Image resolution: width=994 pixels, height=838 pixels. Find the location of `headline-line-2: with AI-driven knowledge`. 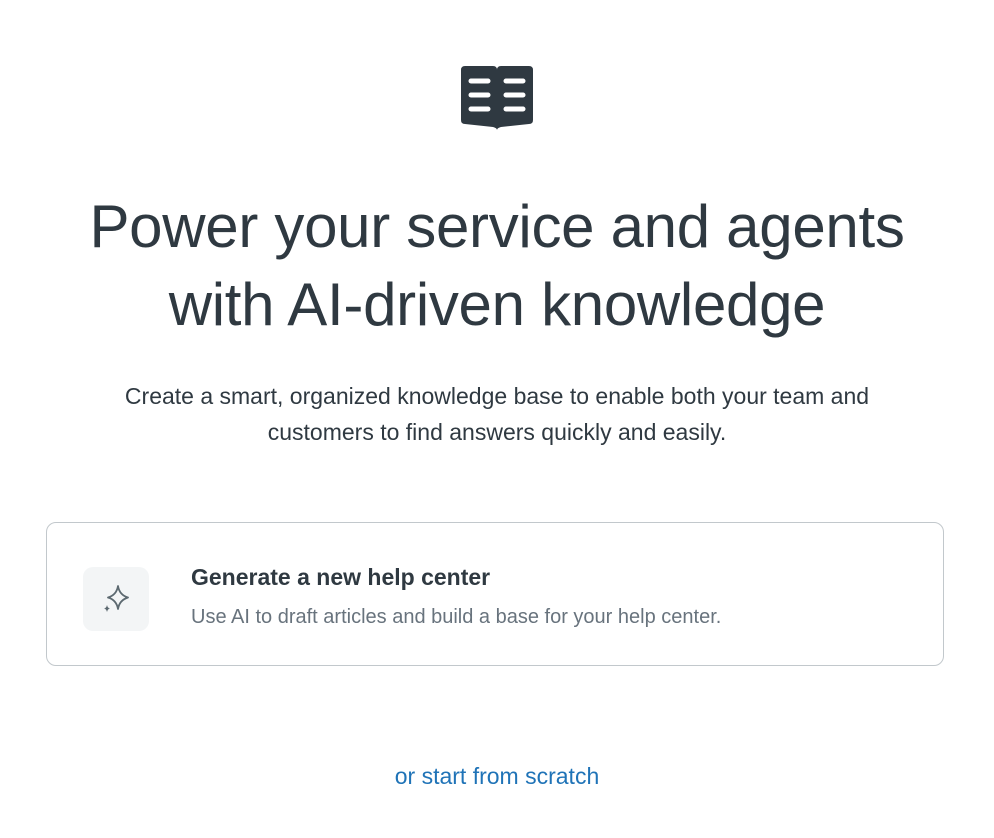

headline-line-2: with AI-driven knowledge is located at coordinates (497, 304).